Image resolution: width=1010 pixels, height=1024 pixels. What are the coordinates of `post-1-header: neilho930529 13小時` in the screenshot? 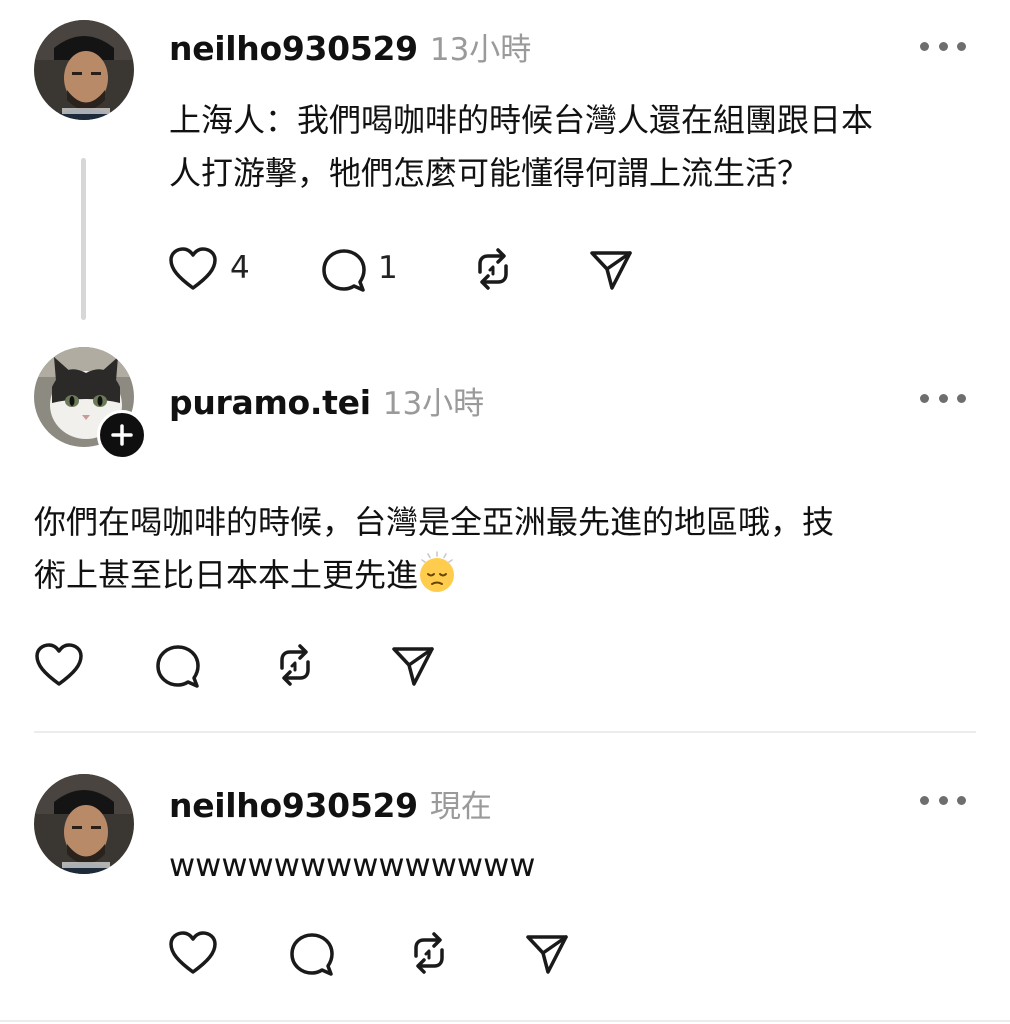 It's located at (350, 46).